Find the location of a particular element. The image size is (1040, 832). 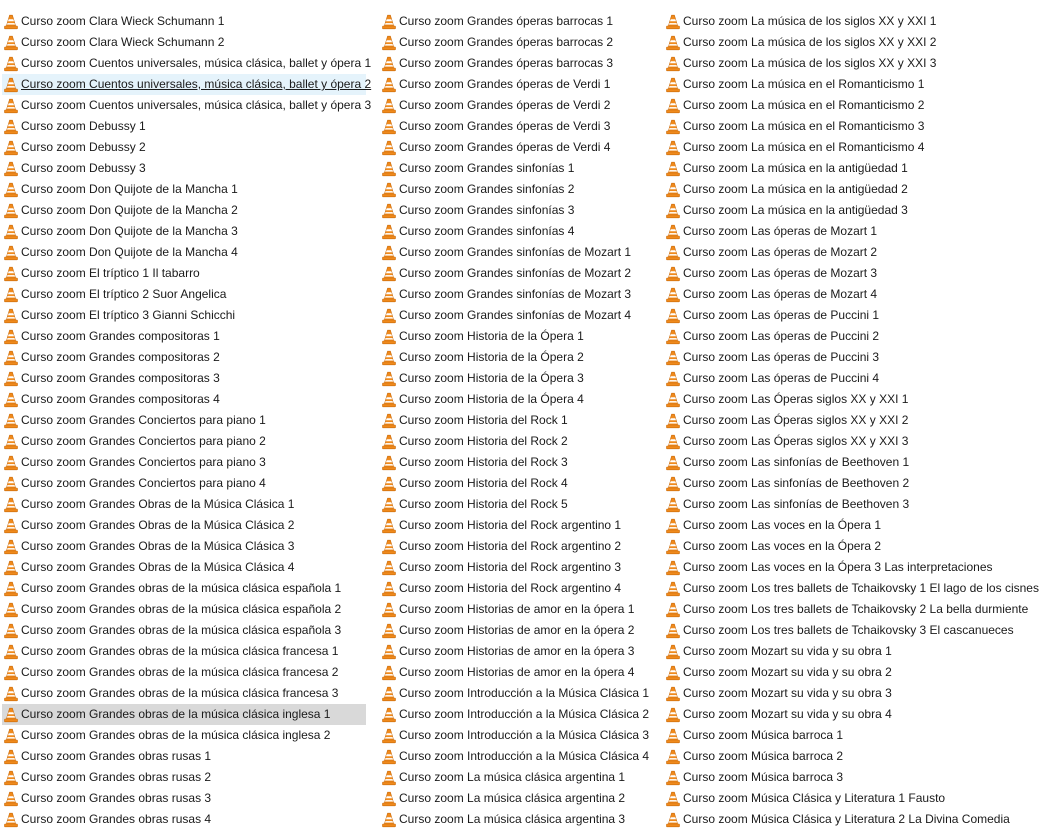

file-item: Curso zoom Clara Wieck Schumann 1 is located at coordinates (184, 21).